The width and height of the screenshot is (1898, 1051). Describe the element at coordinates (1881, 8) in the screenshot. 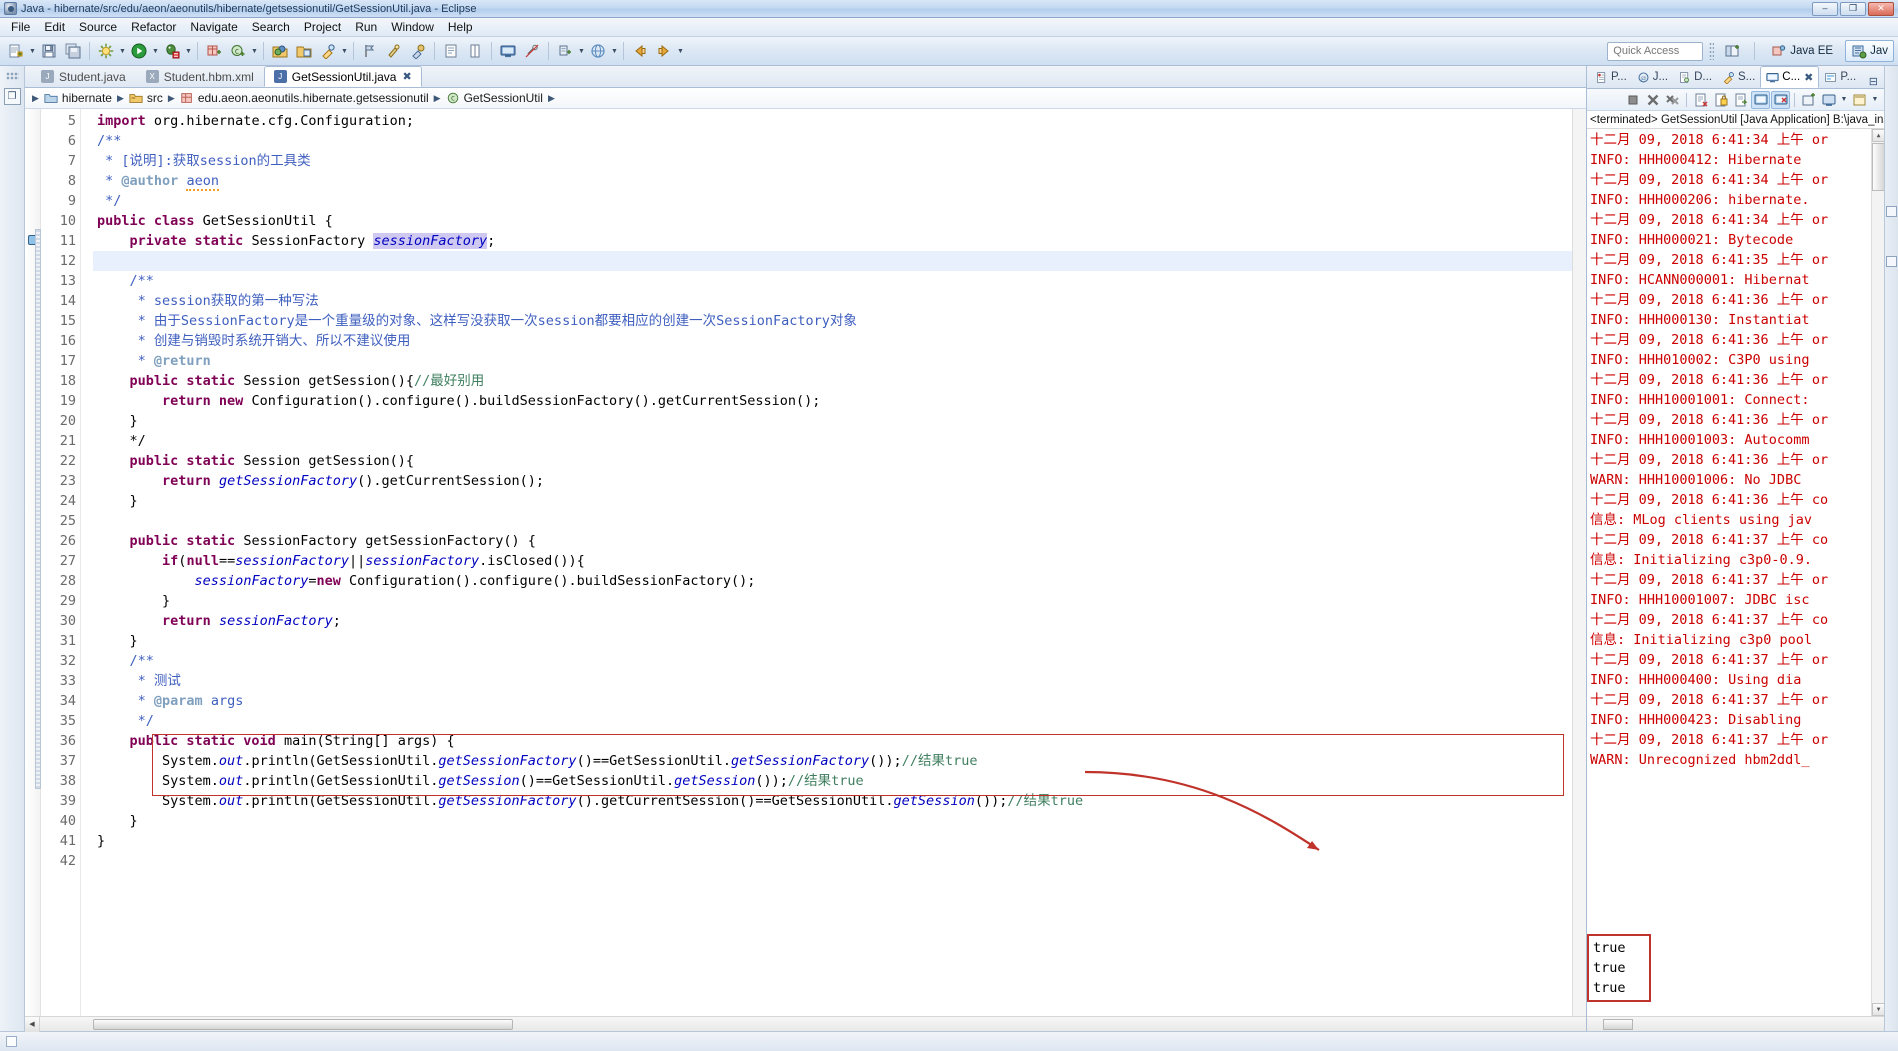

I see `close-button: ✕` at that location.